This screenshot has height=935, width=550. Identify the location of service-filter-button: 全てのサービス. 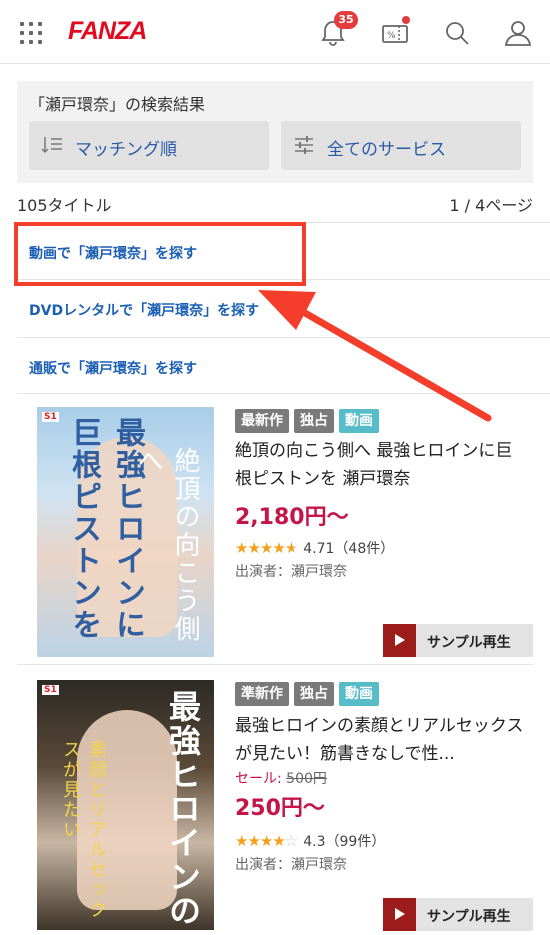
(401, 145).